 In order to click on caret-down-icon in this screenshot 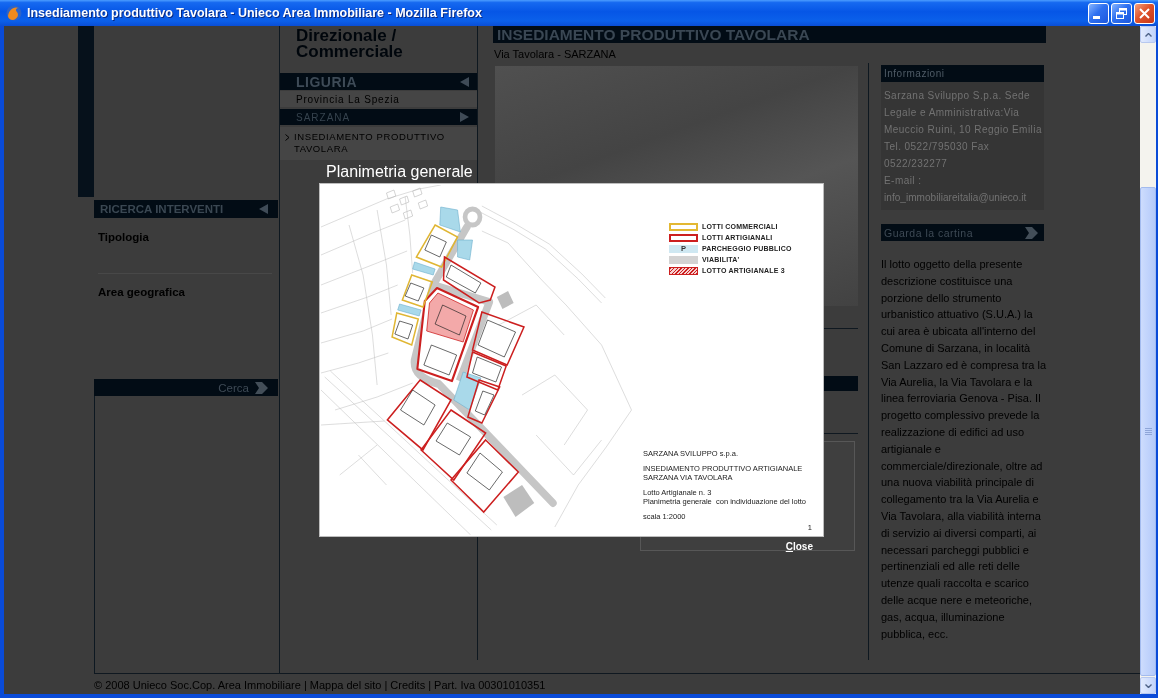, I will do `click(1148, 685)`.